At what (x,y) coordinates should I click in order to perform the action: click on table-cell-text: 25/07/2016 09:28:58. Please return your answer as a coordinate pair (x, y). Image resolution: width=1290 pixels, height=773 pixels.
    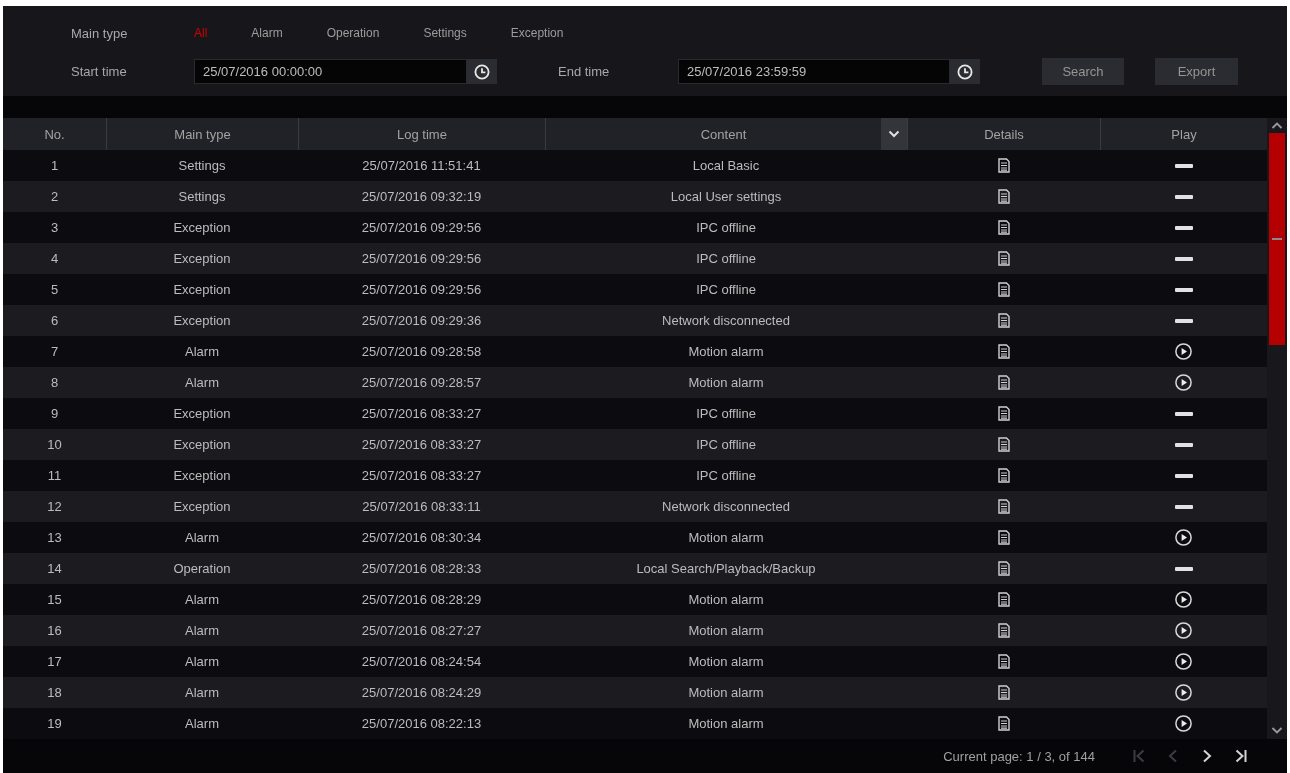
    Looking at the image, I should click on (421, 352).